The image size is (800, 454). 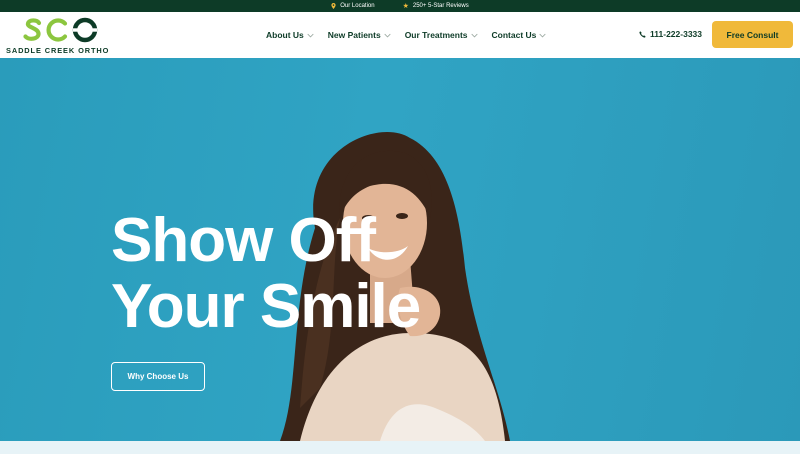 I want to click on logo-name: SADDLE CREEK ORTHO, so click(x=58, y=50).